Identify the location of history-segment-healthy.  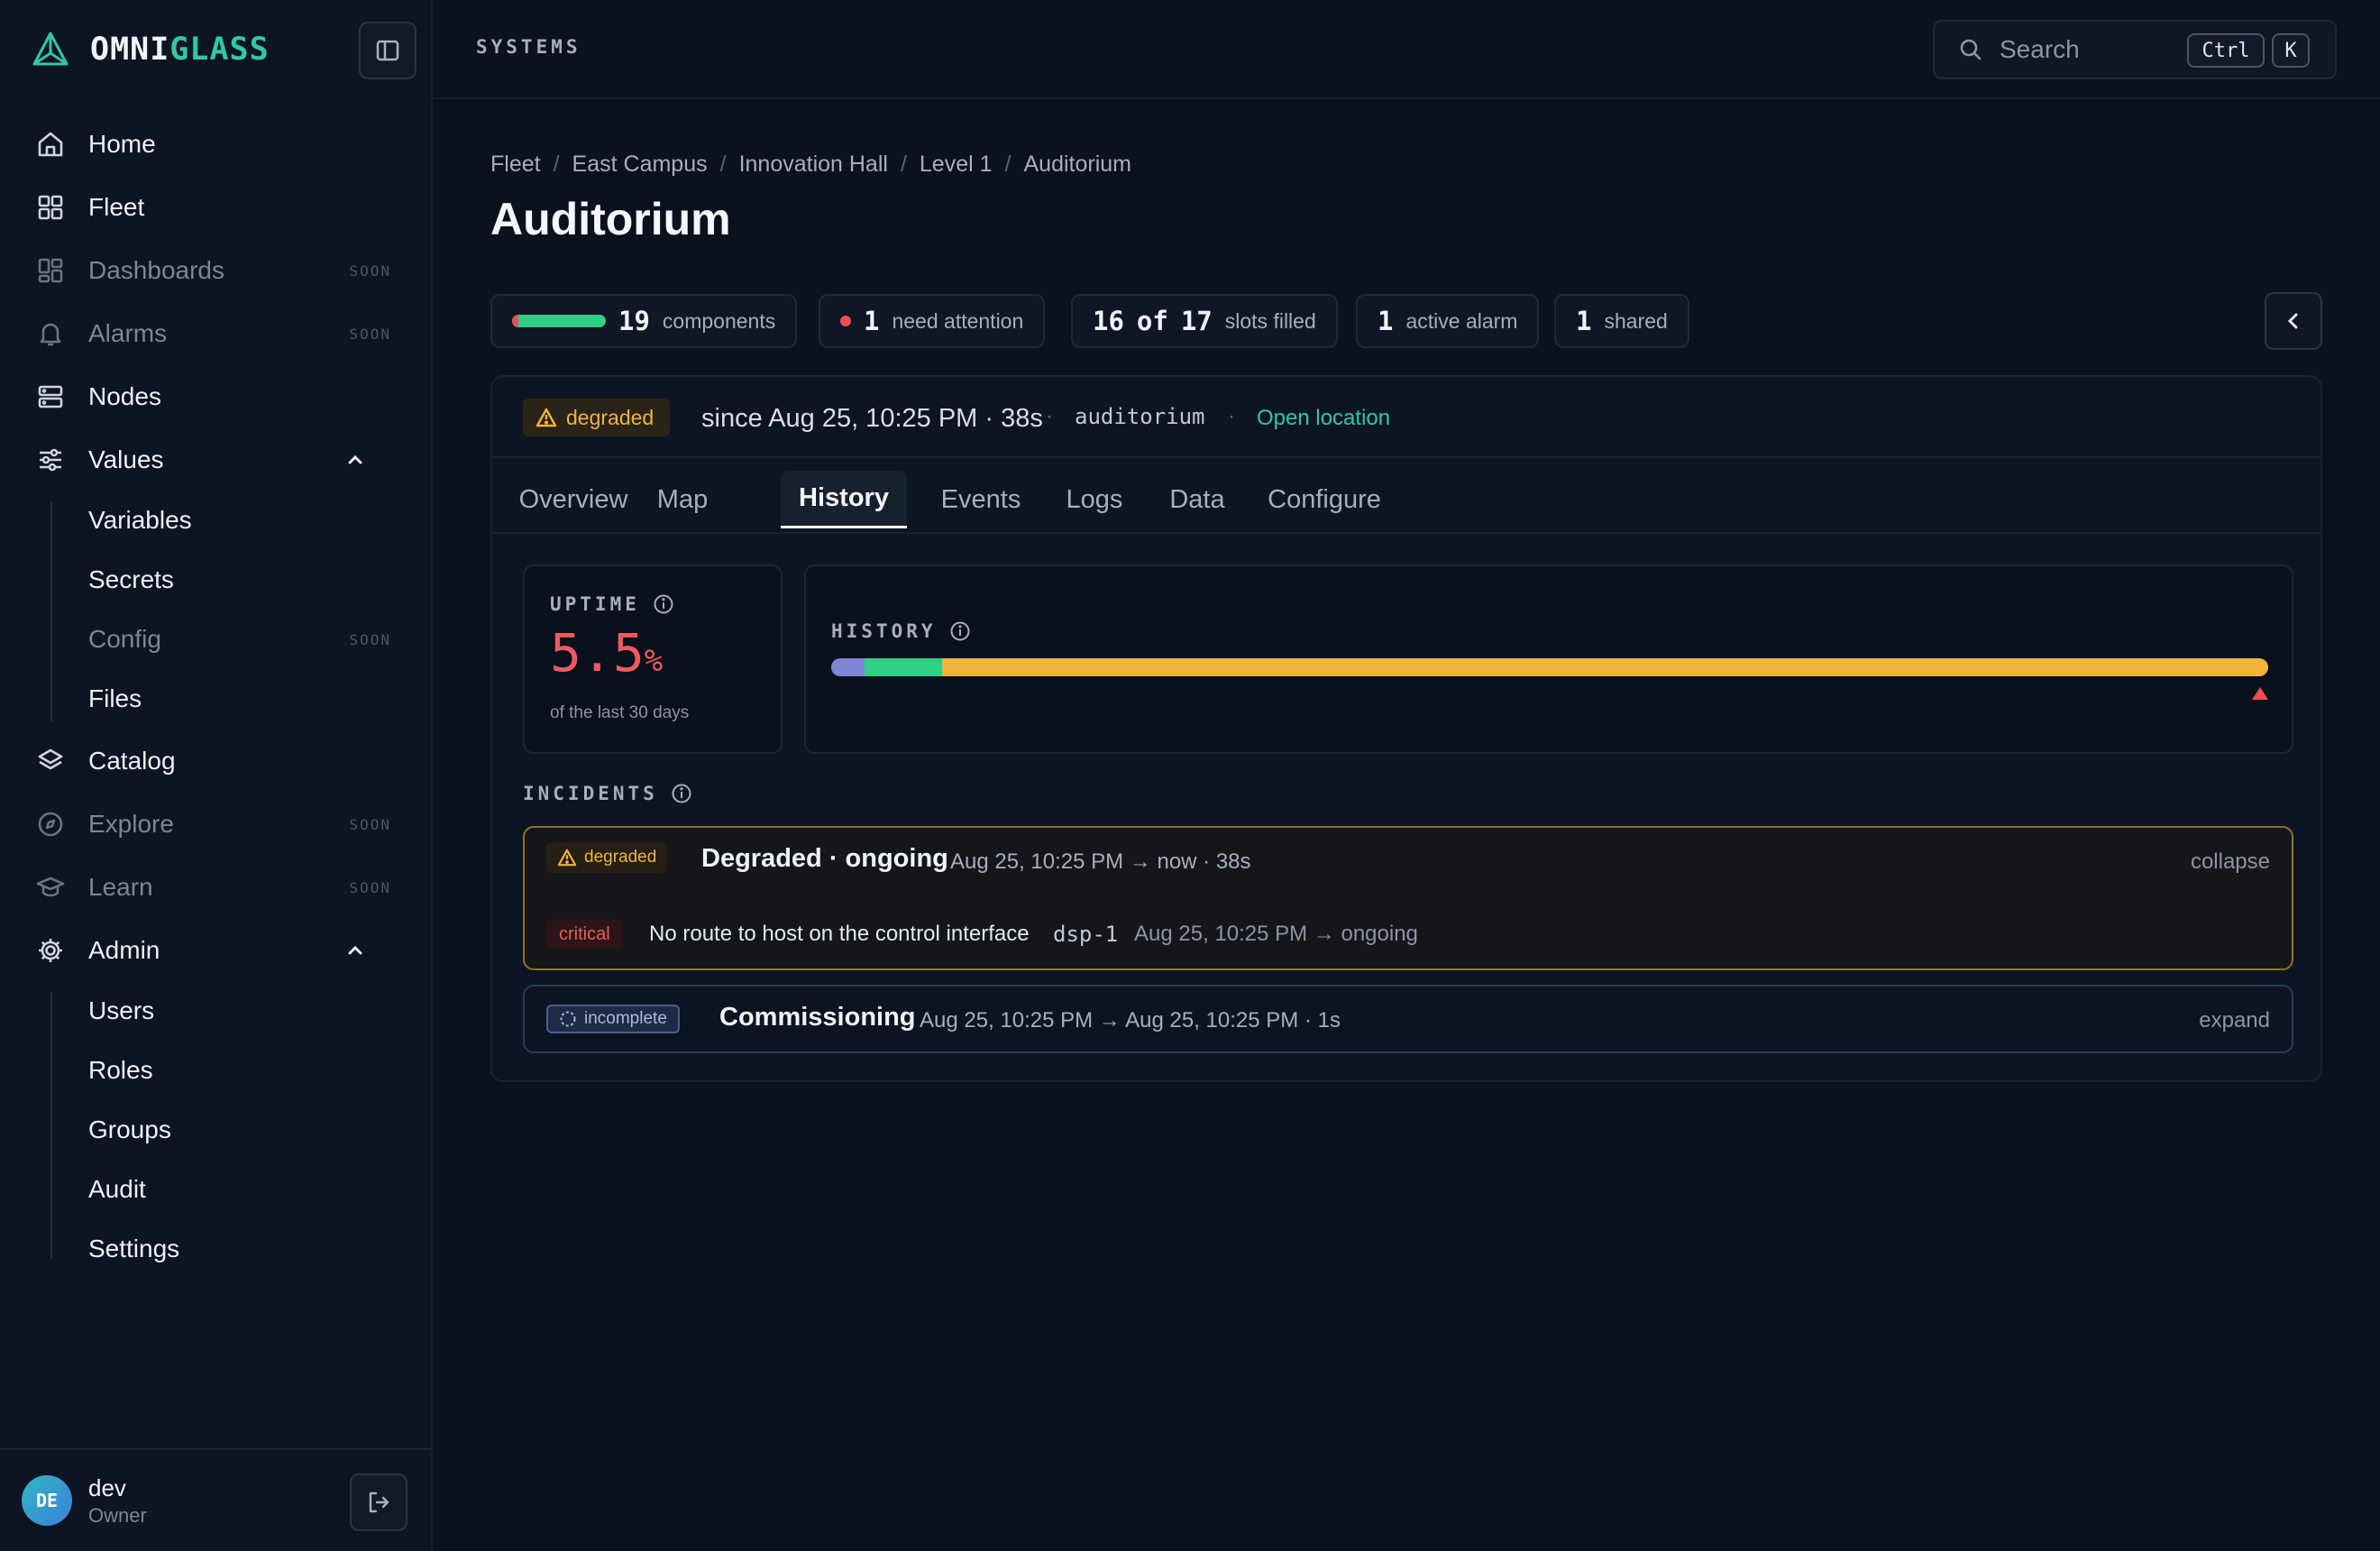
(903, 667).